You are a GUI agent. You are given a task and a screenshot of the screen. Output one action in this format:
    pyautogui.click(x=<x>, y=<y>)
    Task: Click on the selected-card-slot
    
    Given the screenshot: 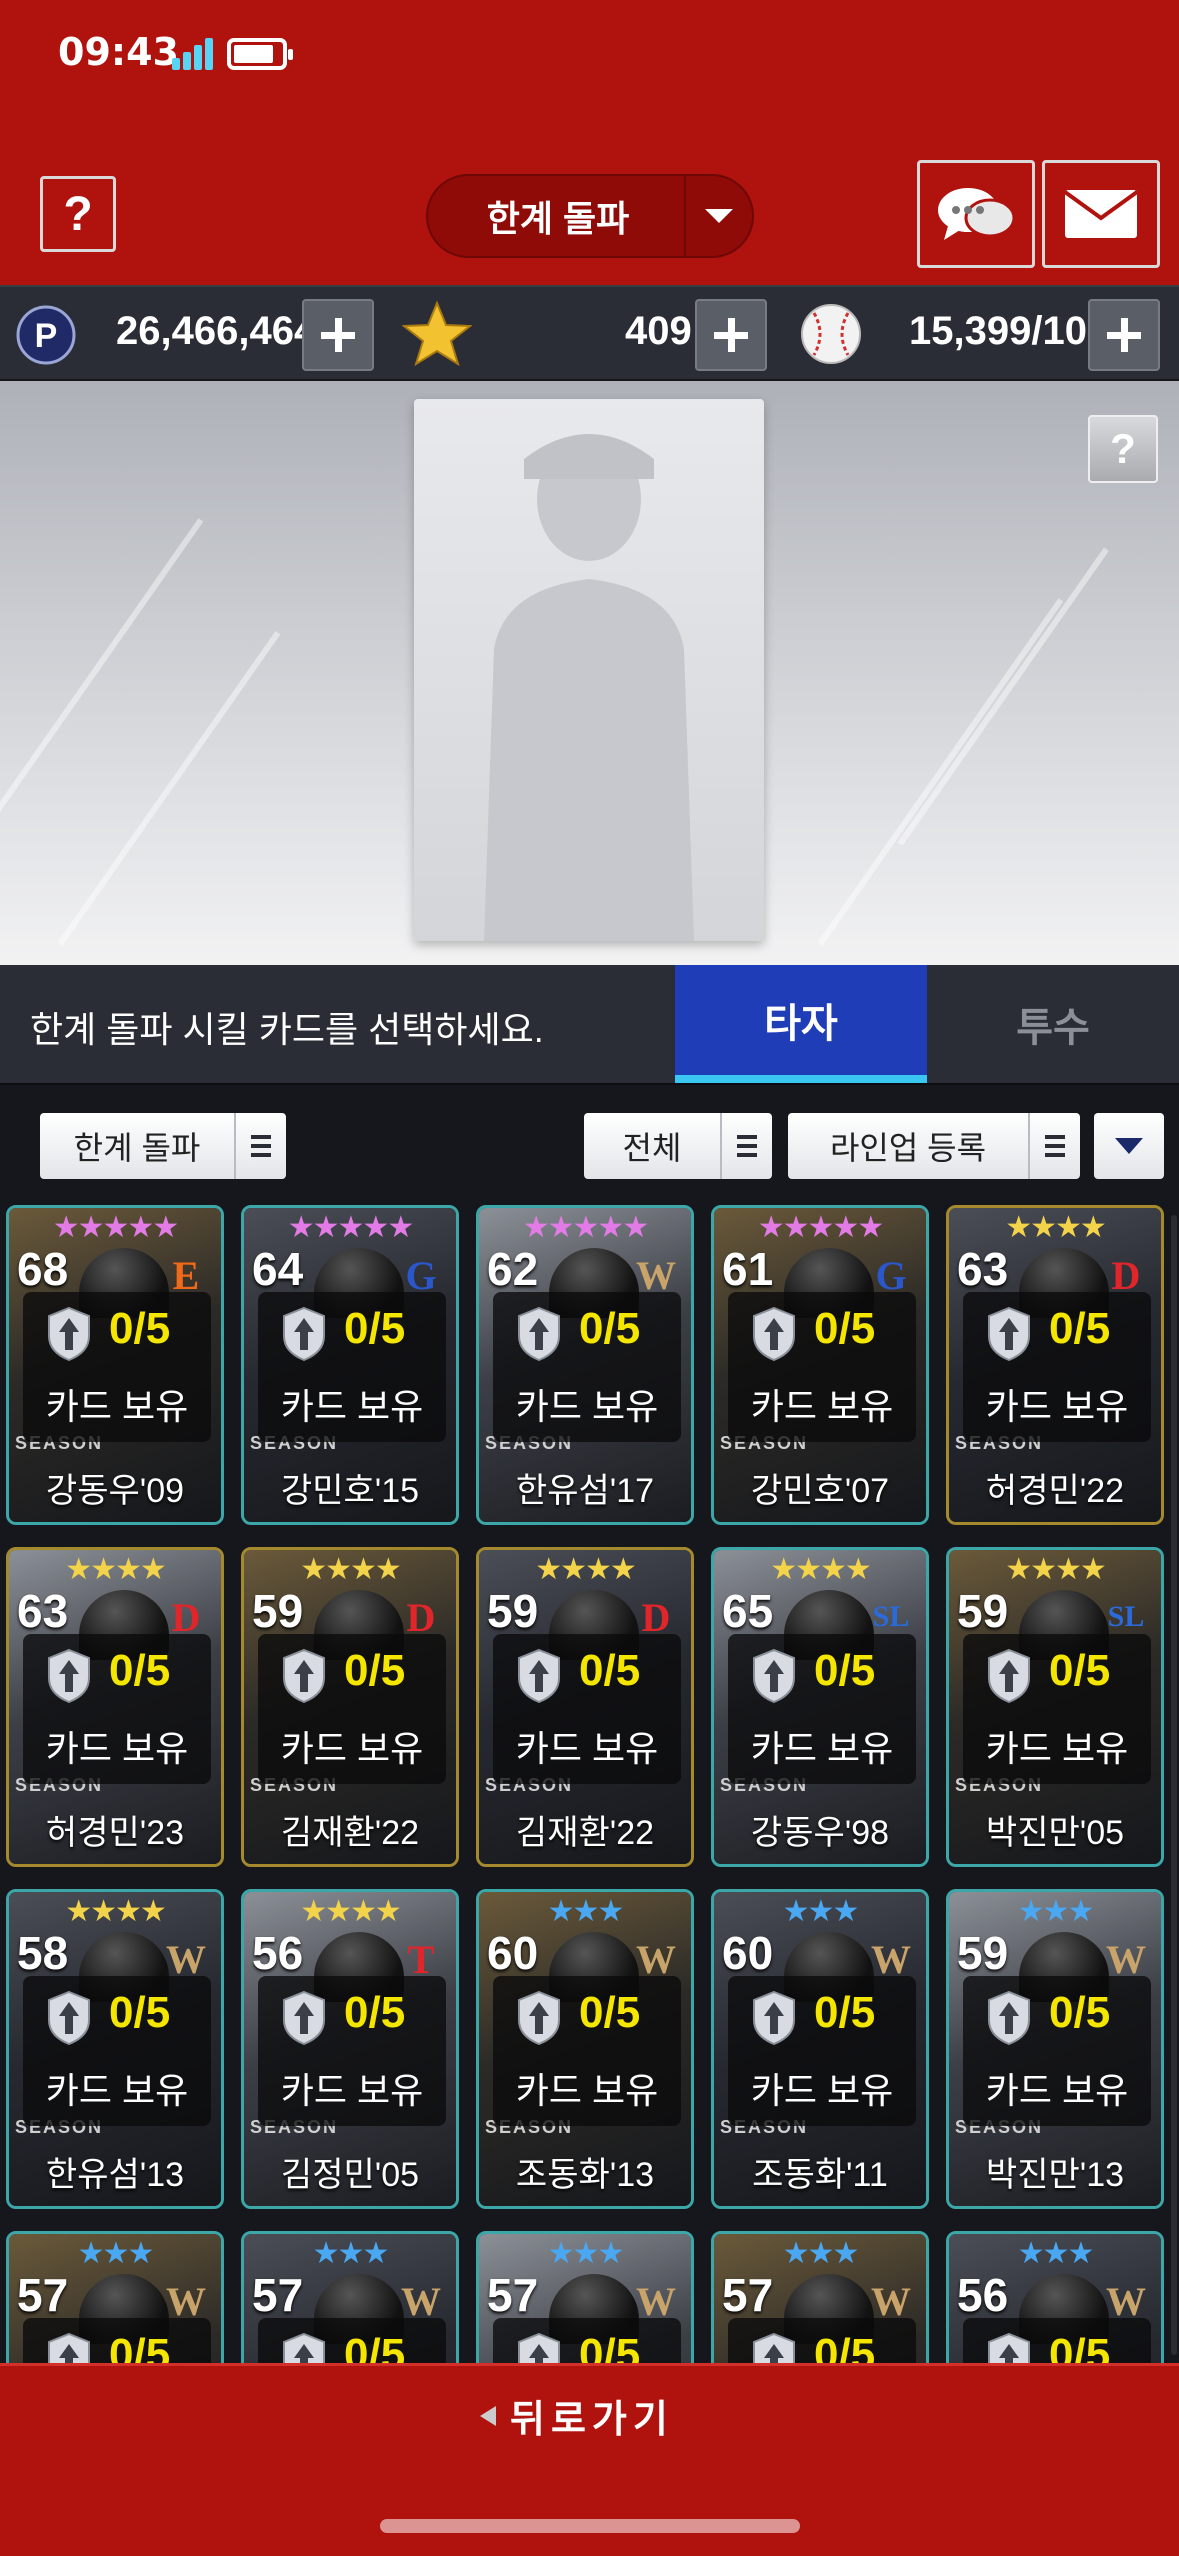 What is the action you would take?
    pyautogui.click(x=589, y=670)
    